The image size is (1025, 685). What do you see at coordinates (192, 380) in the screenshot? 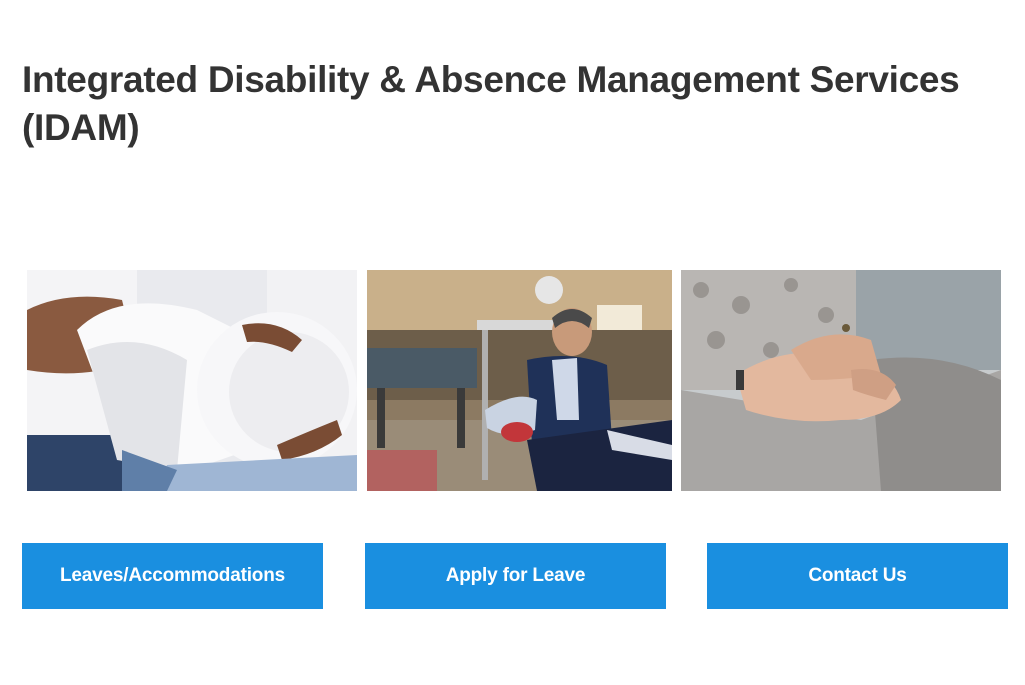
I see `pregnant-woman-image` at bounding box center [192, 380].